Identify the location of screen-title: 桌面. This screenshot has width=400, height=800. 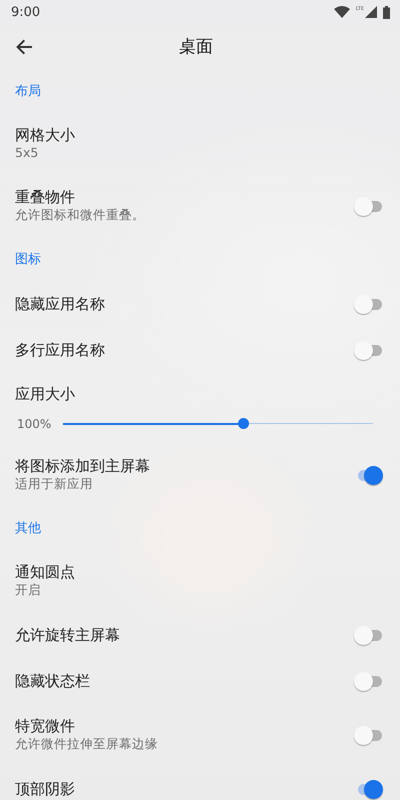
(196, 47).